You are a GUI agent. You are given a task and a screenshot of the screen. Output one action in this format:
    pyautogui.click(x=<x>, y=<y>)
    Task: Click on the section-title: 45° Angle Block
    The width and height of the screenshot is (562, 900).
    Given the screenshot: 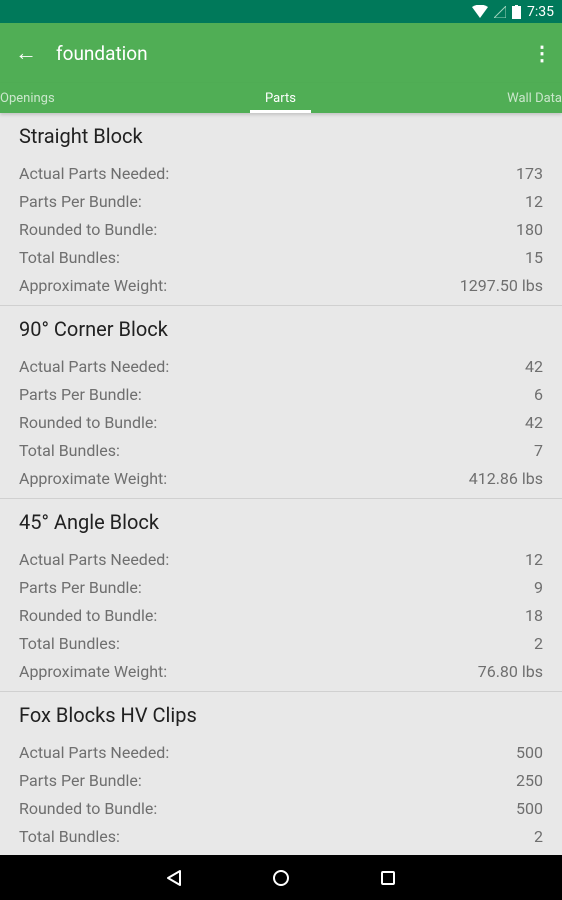 What is the action you would take?
    pyautogui.click(x=89, y=522)
    